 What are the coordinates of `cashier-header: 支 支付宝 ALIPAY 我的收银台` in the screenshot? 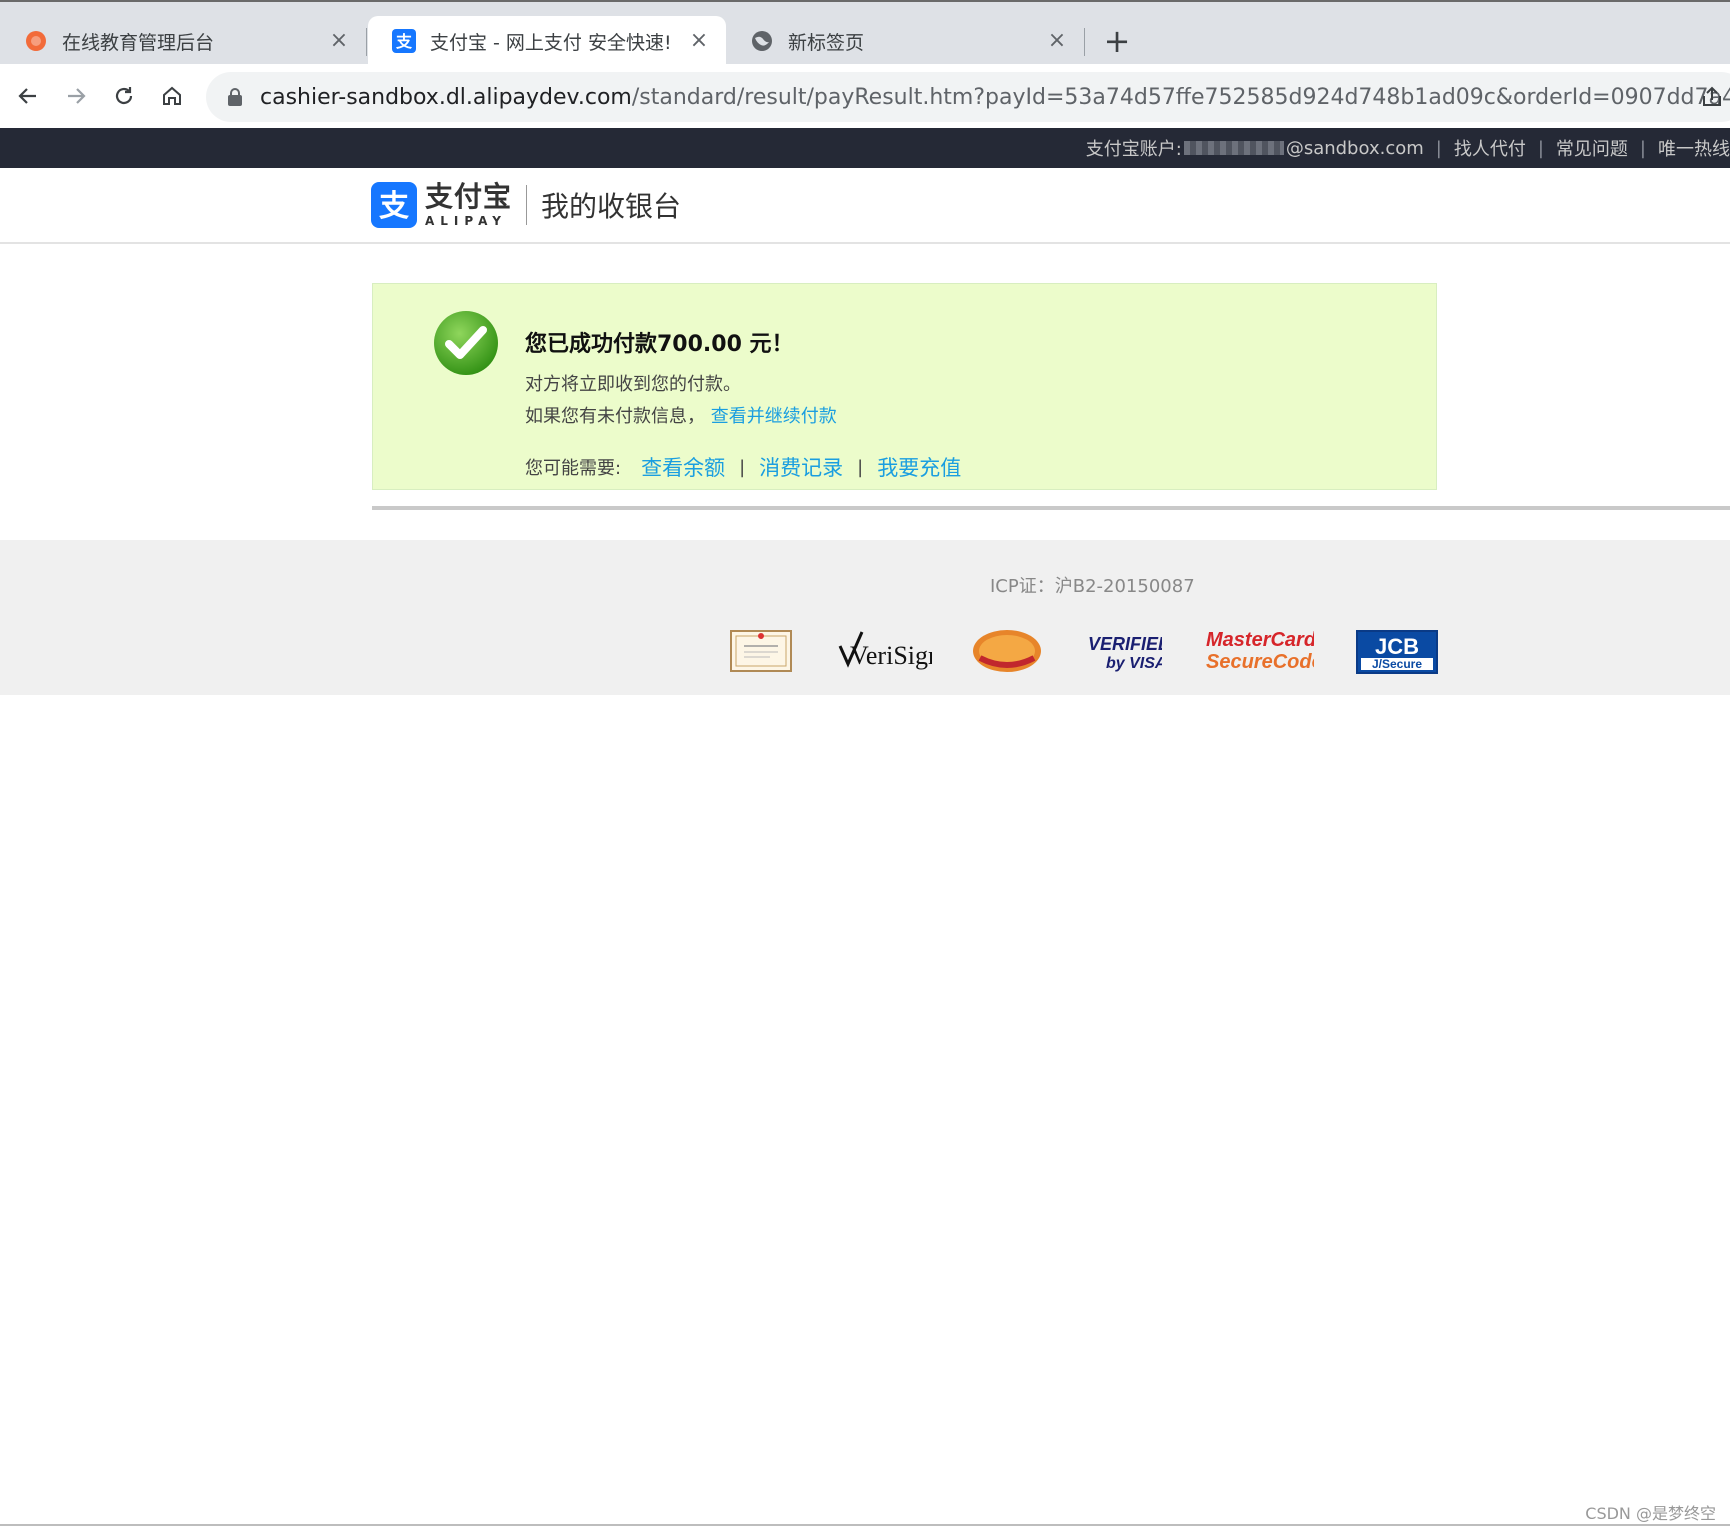 It's located at (865, 206).